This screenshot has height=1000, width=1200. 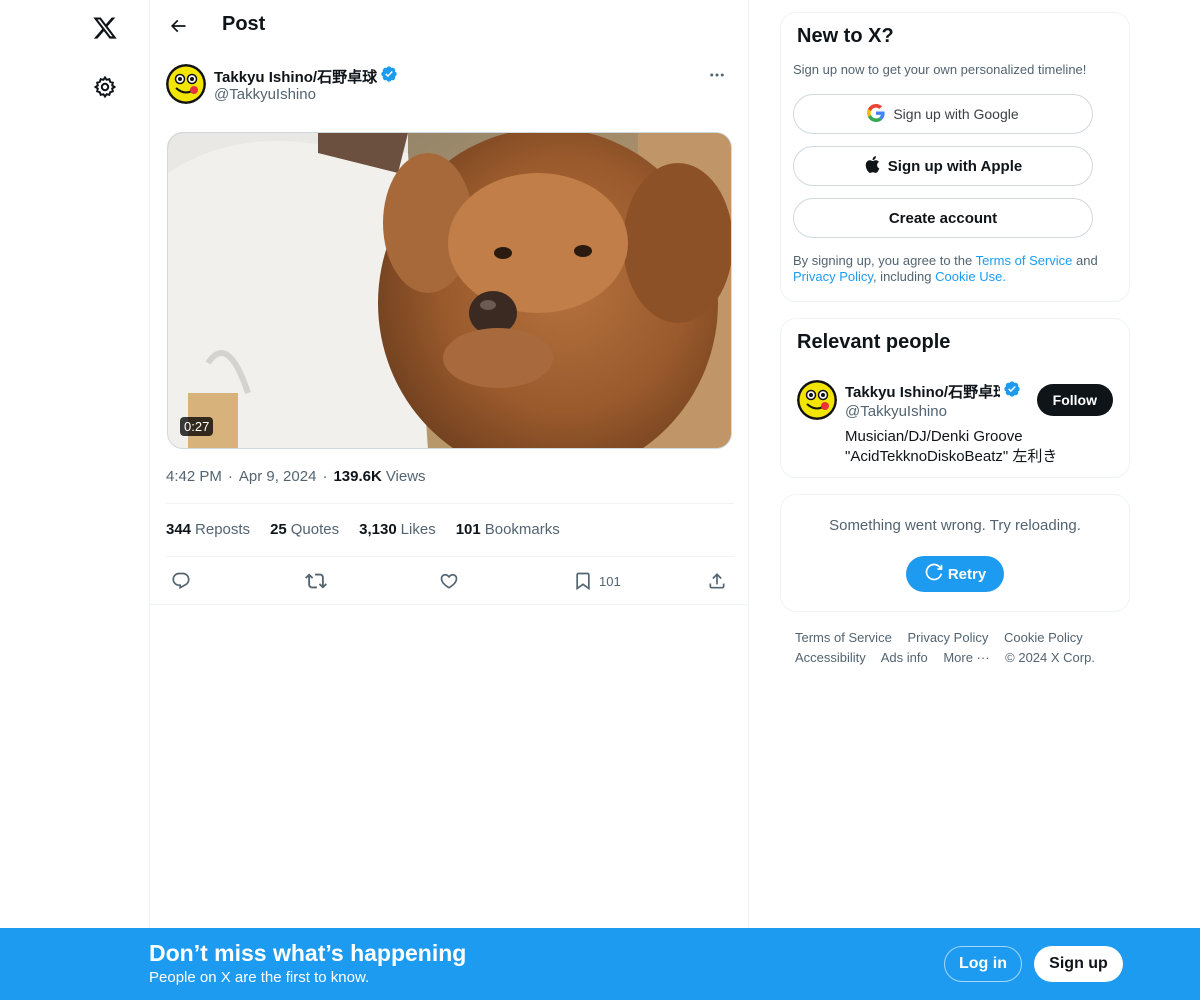 What do you see at coordinates (967, 574) in the screenshot?
I see `retry-label: Retry` at bounding box center [967, 574].